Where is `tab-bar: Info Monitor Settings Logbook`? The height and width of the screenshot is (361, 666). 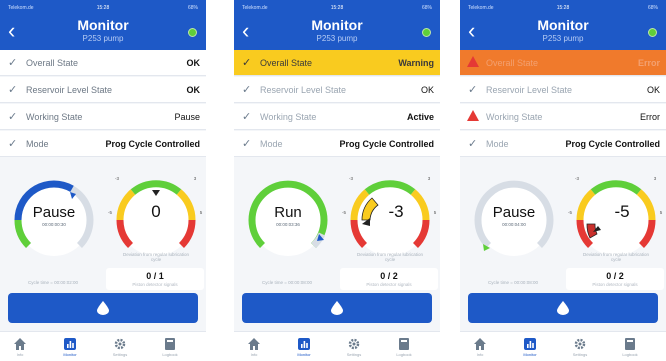 tab-bar: Info Monitor Settings Logbook is located at coordinates (337, 346).